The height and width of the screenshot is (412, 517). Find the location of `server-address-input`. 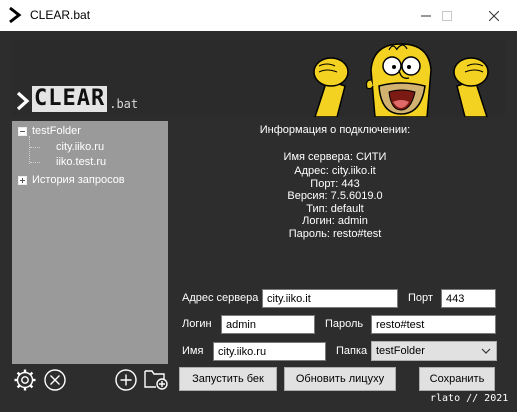

server-address-input is located at coordinates (330, 298).